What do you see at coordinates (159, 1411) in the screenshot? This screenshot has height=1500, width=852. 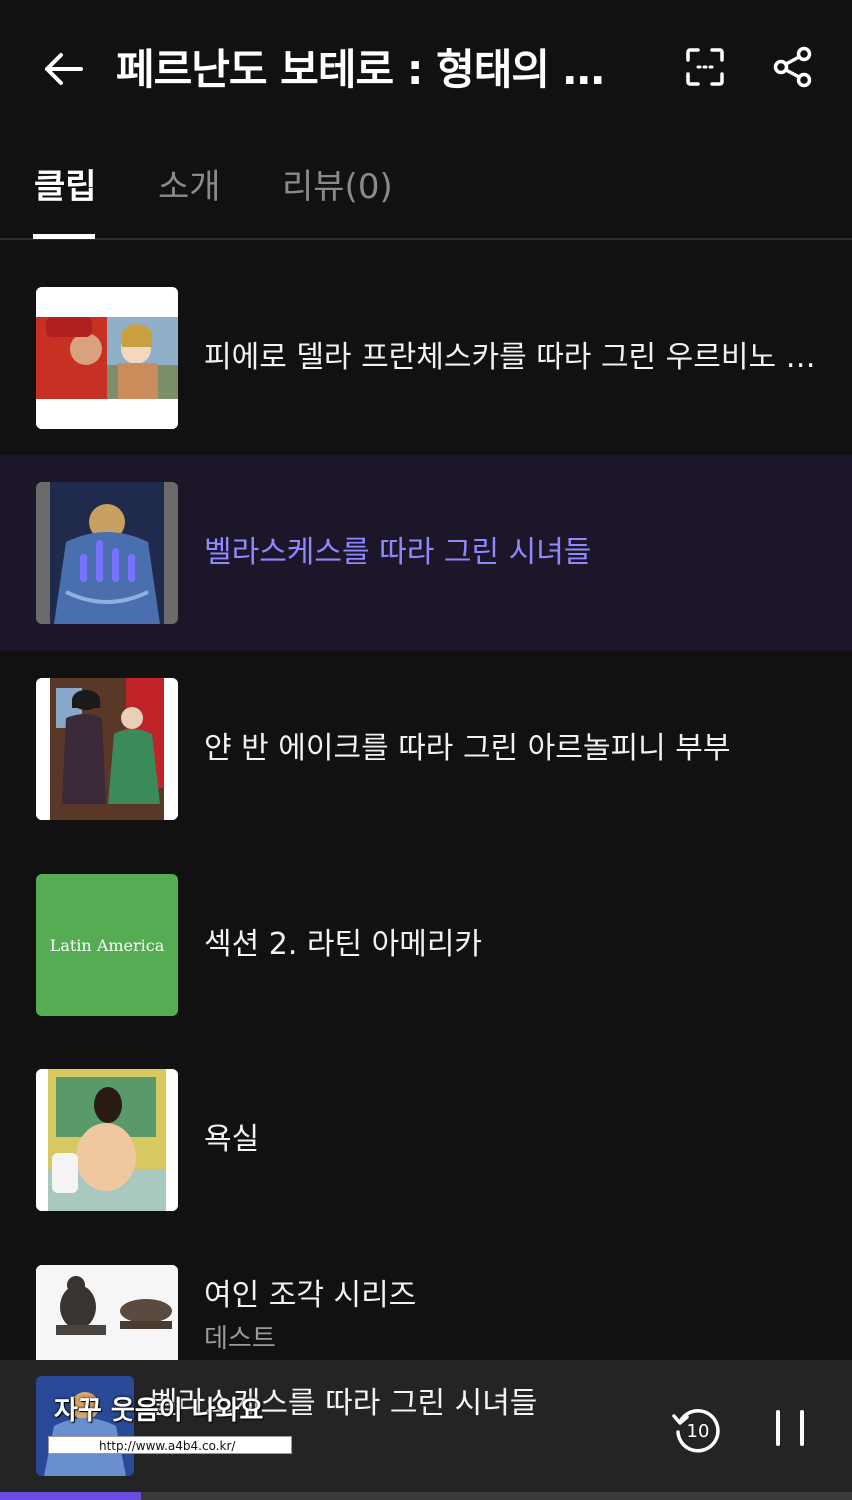 I see `watermark-text: 자꾸 웃음이 나와요` at bounding box center [159, 1411].